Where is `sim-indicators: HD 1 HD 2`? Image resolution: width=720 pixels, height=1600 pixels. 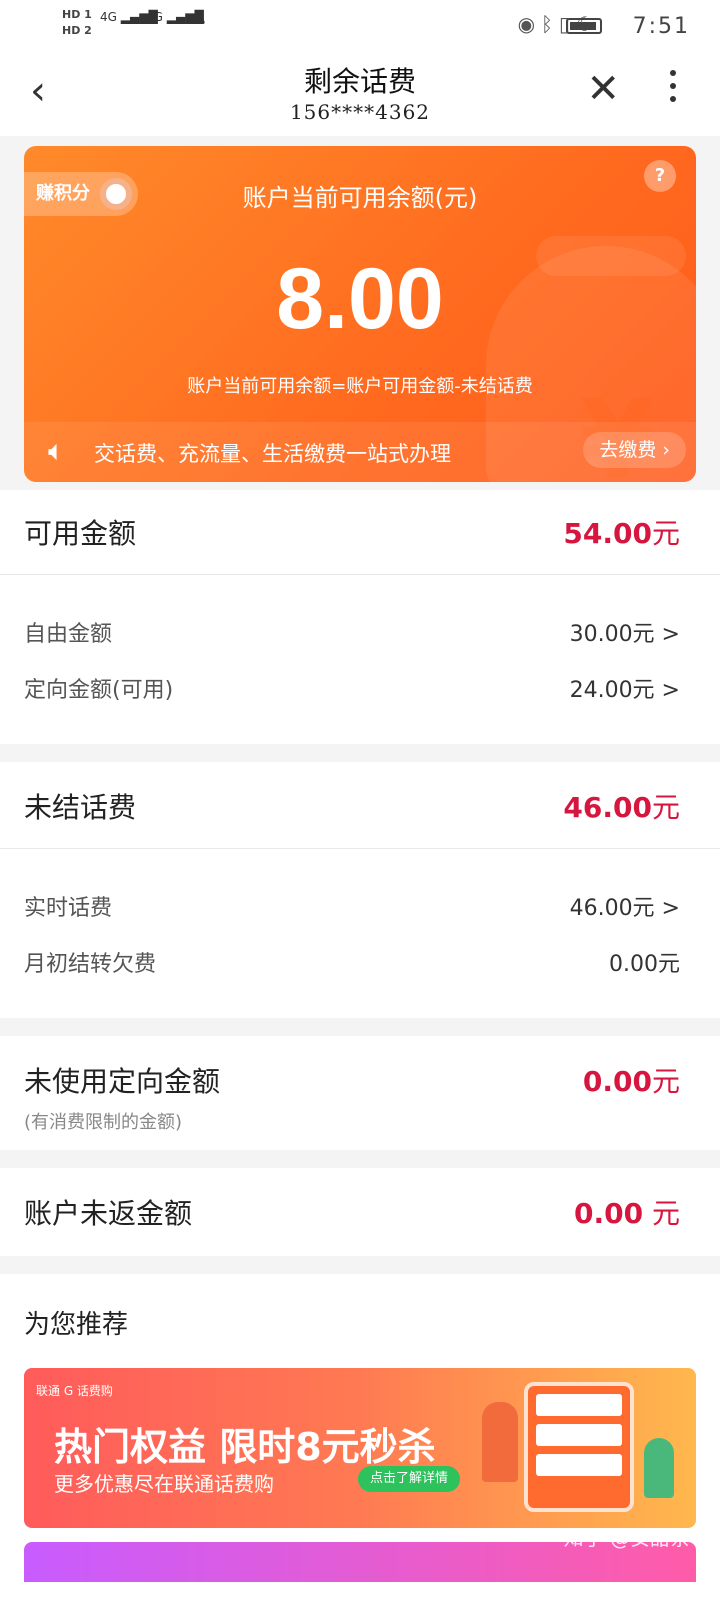 sim-indicators: HD 1 HD 2 is located at coordinates (77, 22).